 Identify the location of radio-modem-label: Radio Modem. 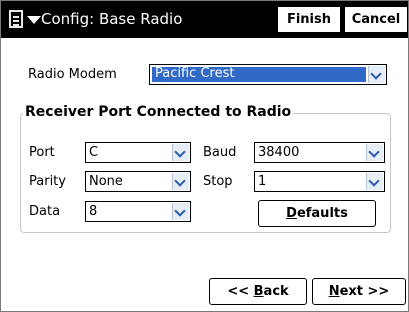
(72, 74).